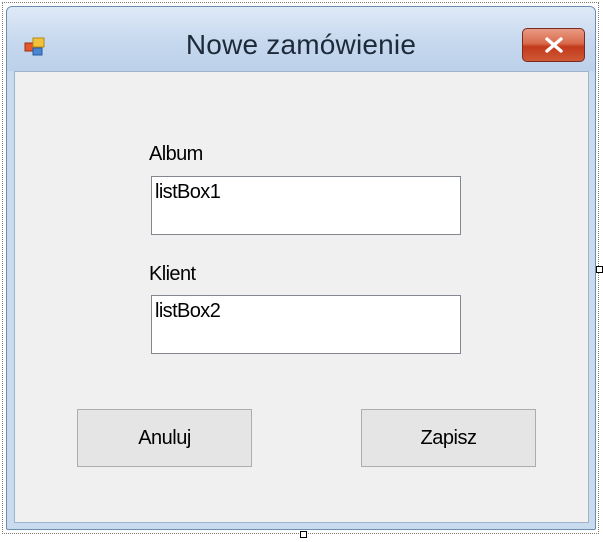 Image resolution: width=603 pixels, height=542 pixels. What do you see at coordinates (303, 534) in the screenshot?
I see `resize-handle-bottom` at bounding box center [303, 534].